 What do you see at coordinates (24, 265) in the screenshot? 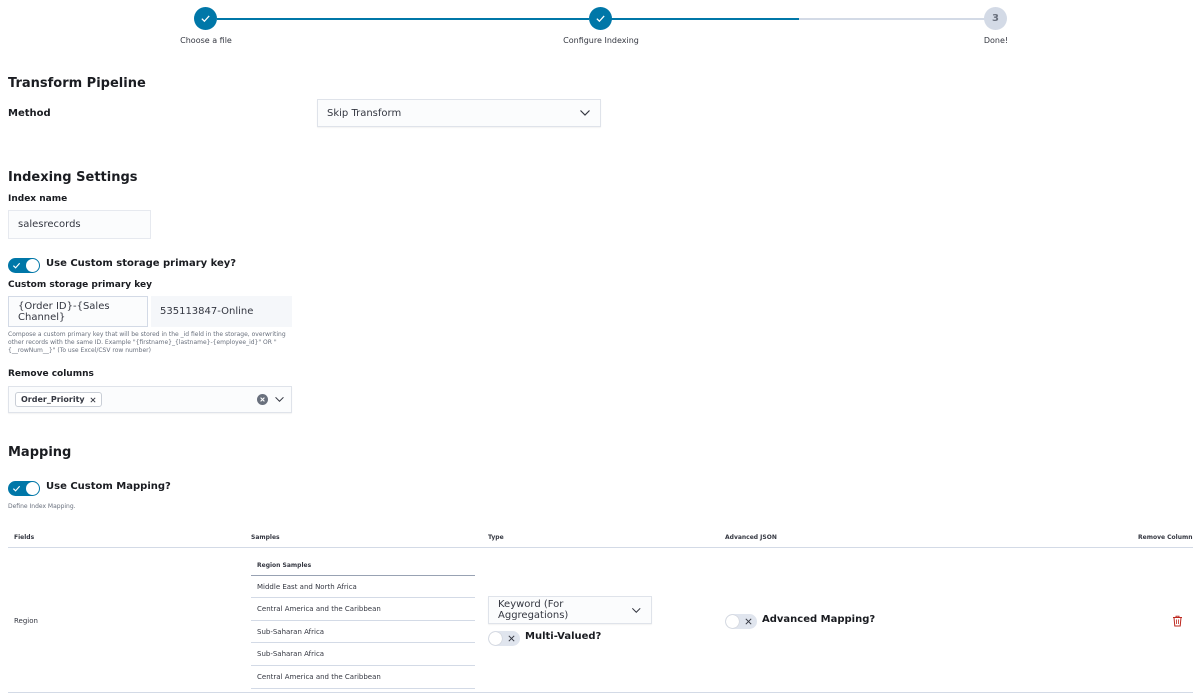
I see `custom-pk-toggle` at bounding box center [24, 265].